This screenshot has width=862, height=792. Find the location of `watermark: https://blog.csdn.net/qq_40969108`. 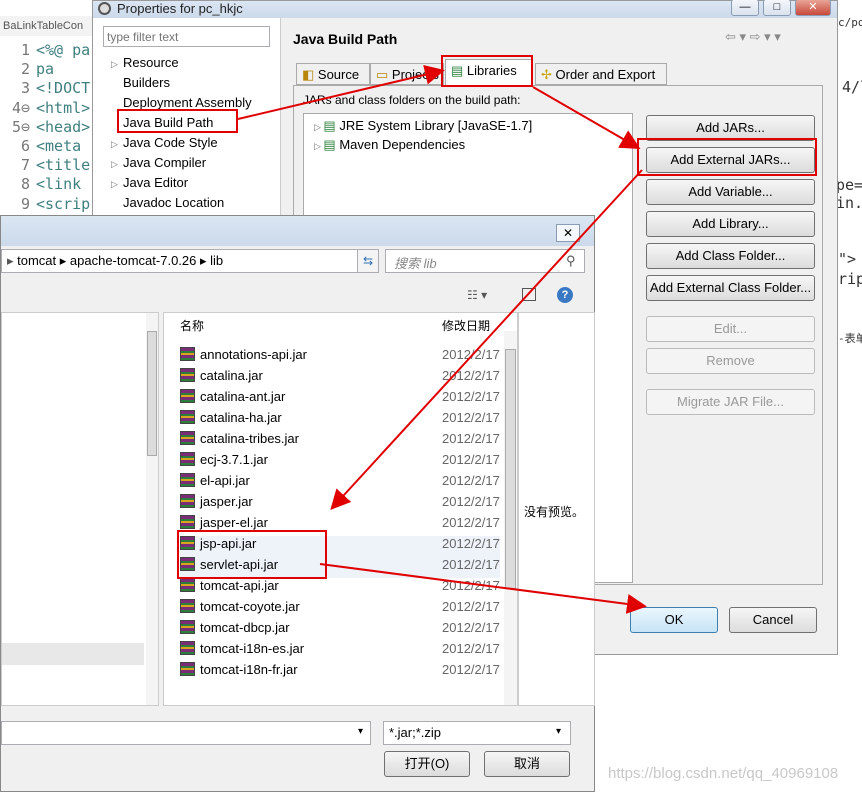

watermark: https://blog.csdn.net/qq_40969108 is located at coordinates (723, 773).